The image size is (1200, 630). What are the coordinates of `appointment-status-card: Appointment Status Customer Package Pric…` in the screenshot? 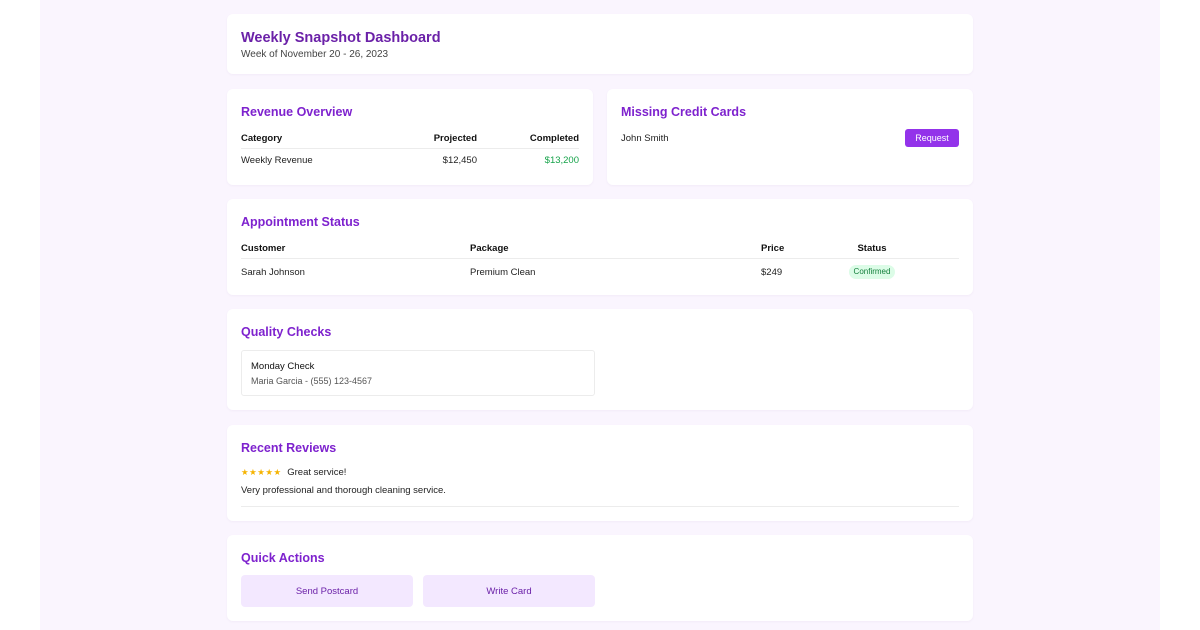 It's located at (600, 247).